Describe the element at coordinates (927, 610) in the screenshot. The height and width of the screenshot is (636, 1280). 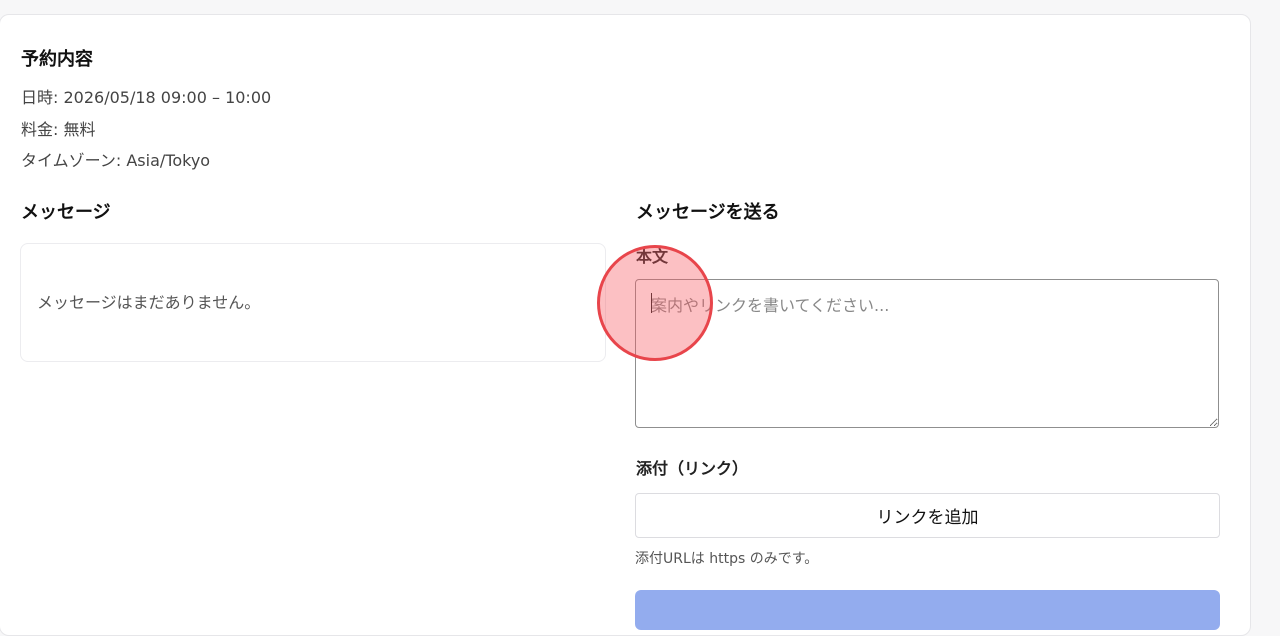
I see `send-message-button` at that location.